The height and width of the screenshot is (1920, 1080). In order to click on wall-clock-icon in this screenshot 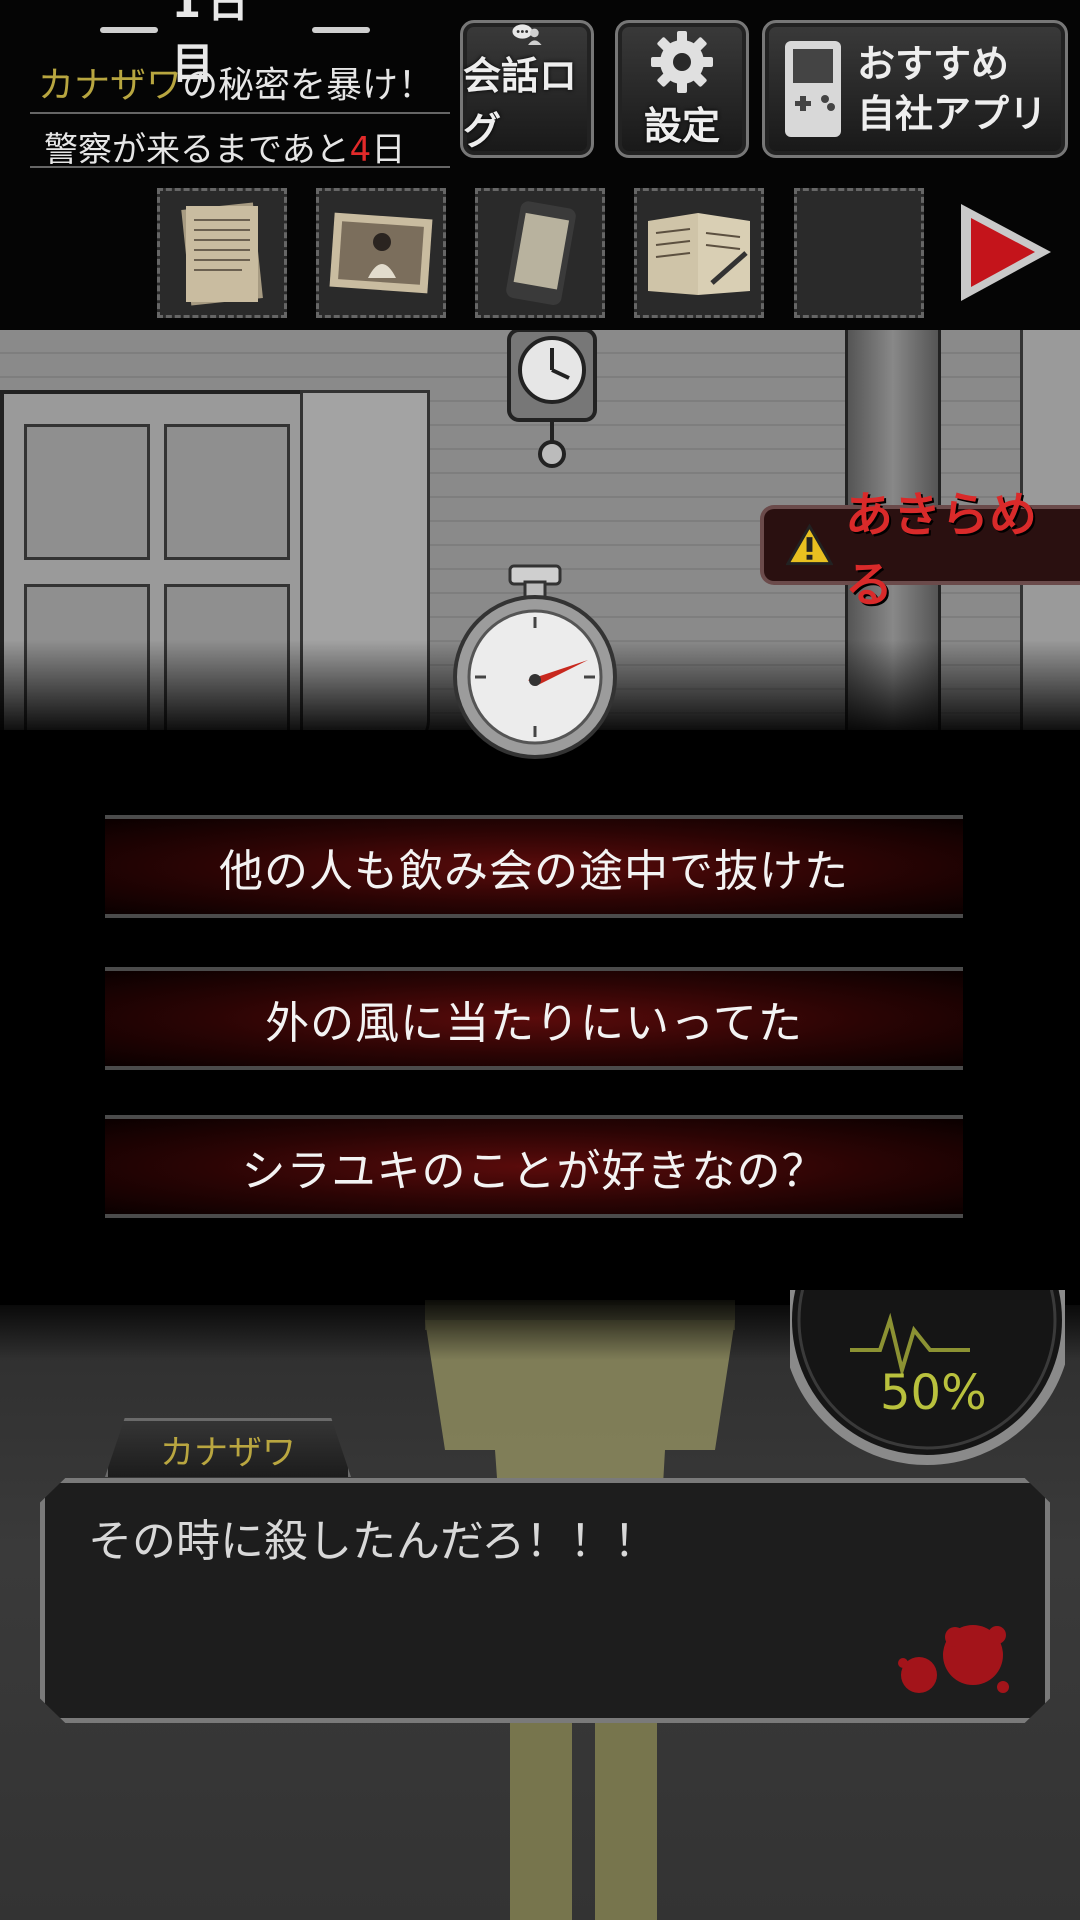, I will do `click(552, 399)`.